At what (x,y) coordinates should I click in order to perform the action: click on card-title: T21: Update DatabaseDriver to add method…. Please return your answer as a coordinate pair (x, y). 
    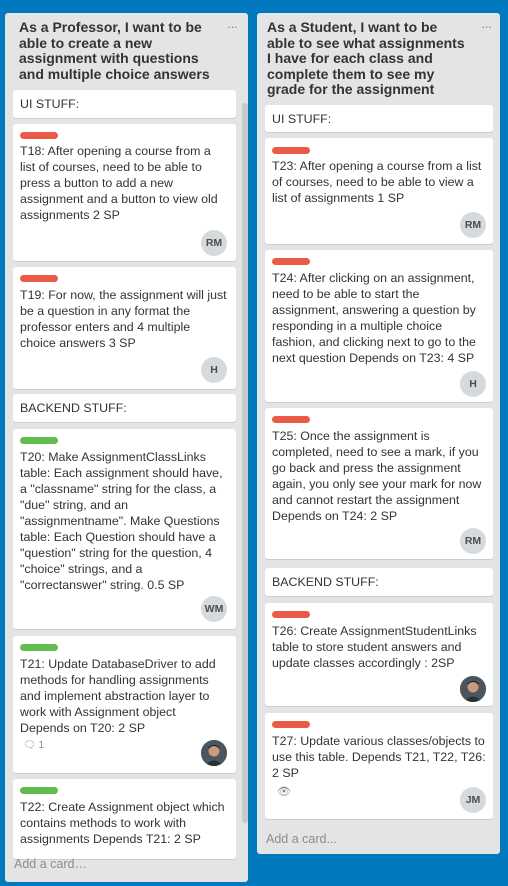
    Looking at the image, I should click on (118, 696).